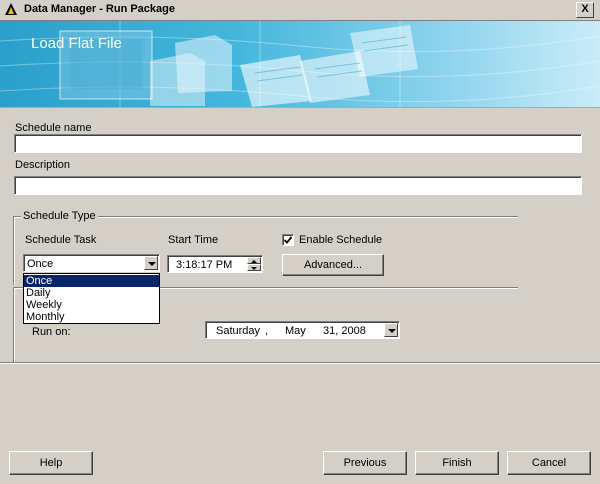 The height and width of the screenshot is (484, 600). What do you see at coordinates (298, 185) in the screenshot?
I see `description-input` at bounding box center [298, 185].